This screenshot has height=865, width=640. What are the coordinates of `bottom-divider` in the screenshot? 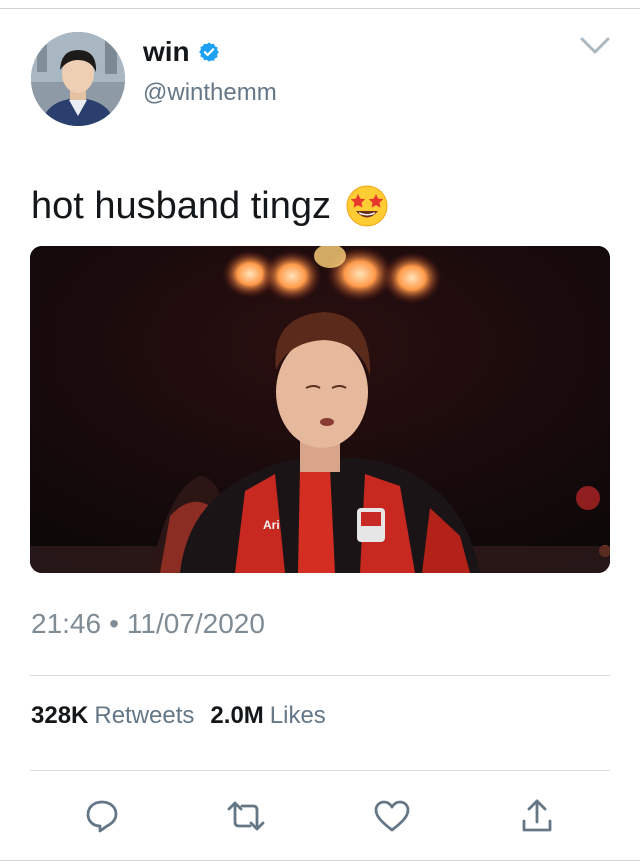 It's located at (320, 860).